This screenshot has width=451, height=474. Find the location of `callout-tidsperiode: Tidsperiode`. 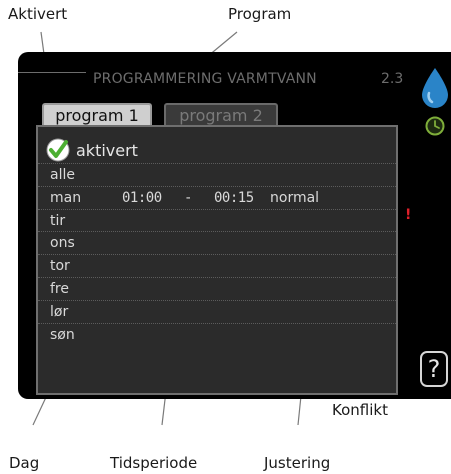

callout-tidsperiode: Tidsperiode is located at coordinates (154, 463).